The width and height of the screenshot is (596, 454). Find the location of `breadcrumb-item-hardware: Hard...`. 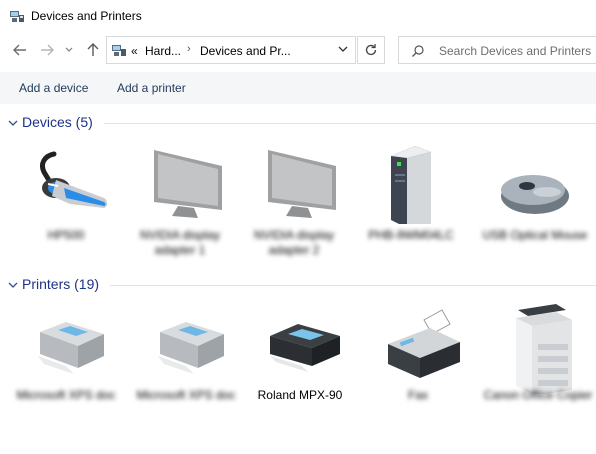

breadcrumb-item-hardware: Hard... is located at coordinates (163, 51).